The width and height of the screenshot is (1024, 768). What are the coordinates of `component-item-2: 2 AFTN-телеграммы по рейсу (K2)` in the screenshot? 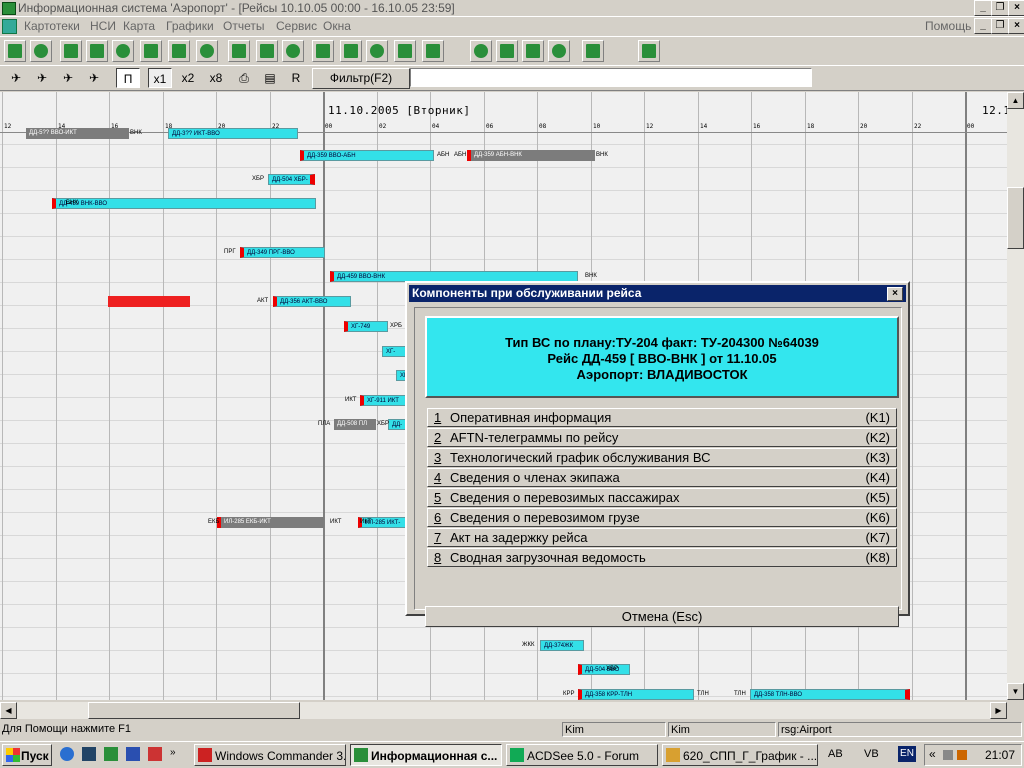 It's located at (662, 437).